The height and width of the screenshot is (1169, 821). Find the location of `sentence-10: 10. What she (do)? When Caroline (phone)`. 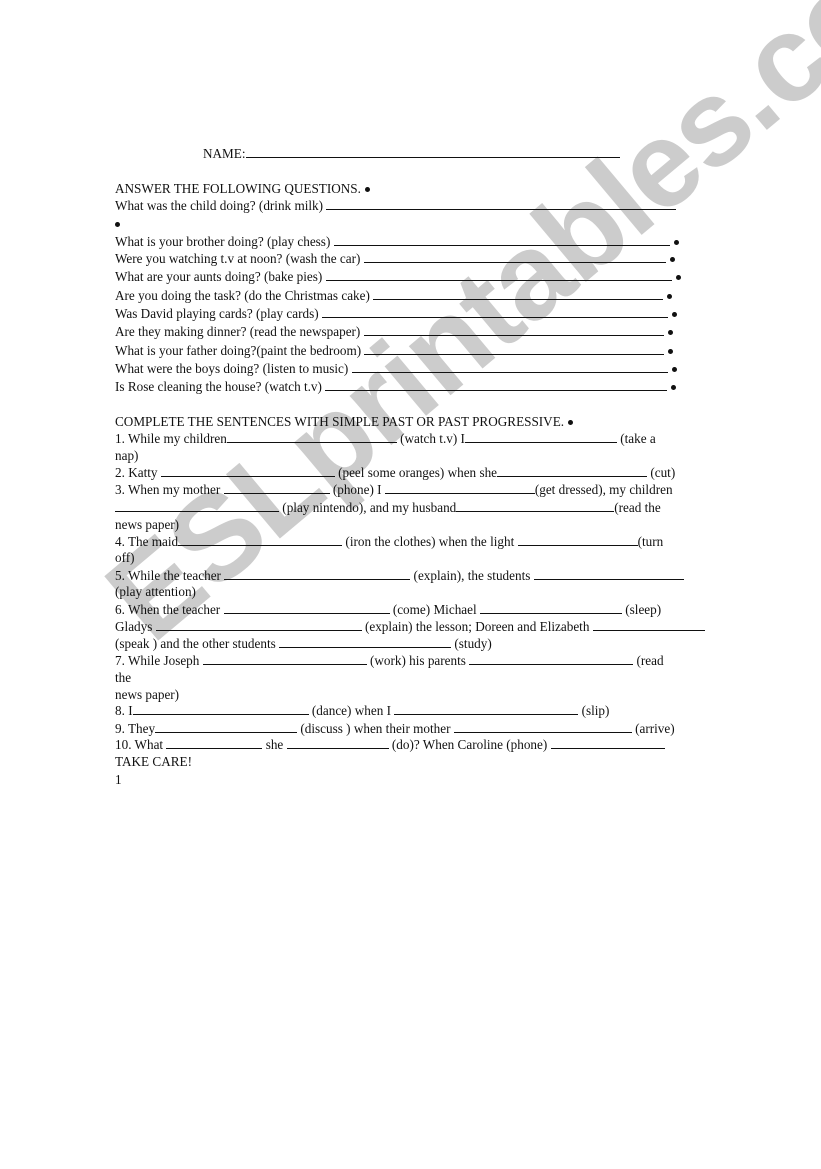

sentence-10: 10. What she (do)? When Caroline (phone) is located at coordinates (390, 744).